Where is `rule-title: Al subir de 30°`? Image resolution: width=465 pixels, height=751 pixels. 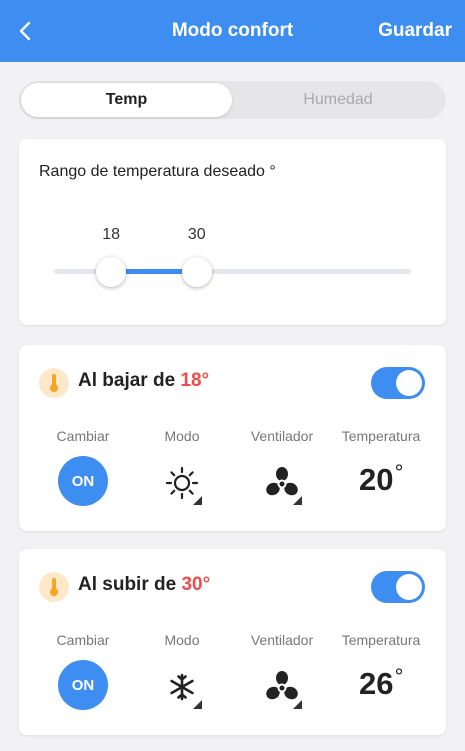
rule-title: Al subir de 30° is located at coordinates (144, 585).